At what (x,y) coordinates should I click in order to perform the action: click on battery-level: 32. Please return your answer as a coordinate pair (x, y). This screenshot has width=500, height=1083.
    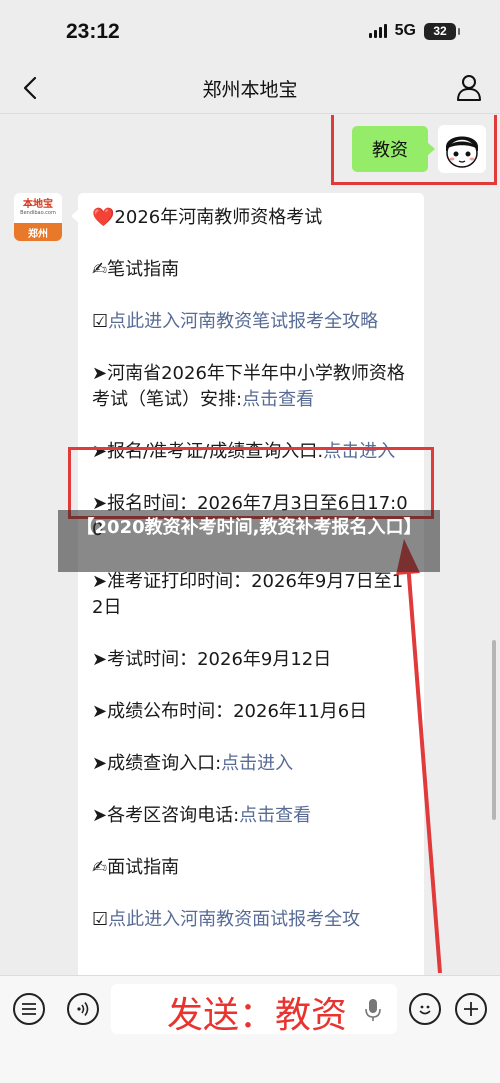
    Looking at the image, I should click on (440, 31).